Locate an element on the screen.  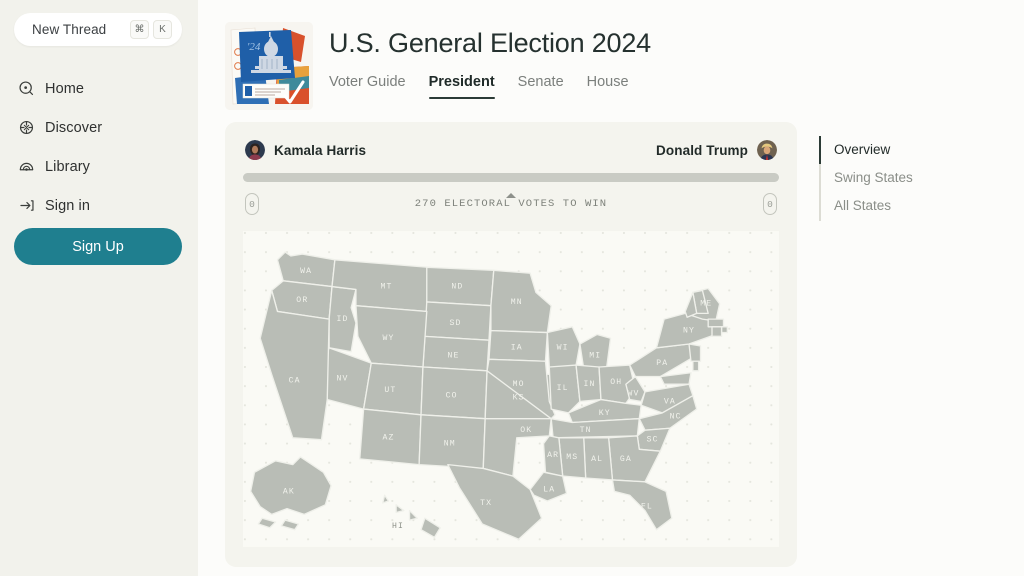
electoral-votes-right: 0 is located at coordinates (770, 204).